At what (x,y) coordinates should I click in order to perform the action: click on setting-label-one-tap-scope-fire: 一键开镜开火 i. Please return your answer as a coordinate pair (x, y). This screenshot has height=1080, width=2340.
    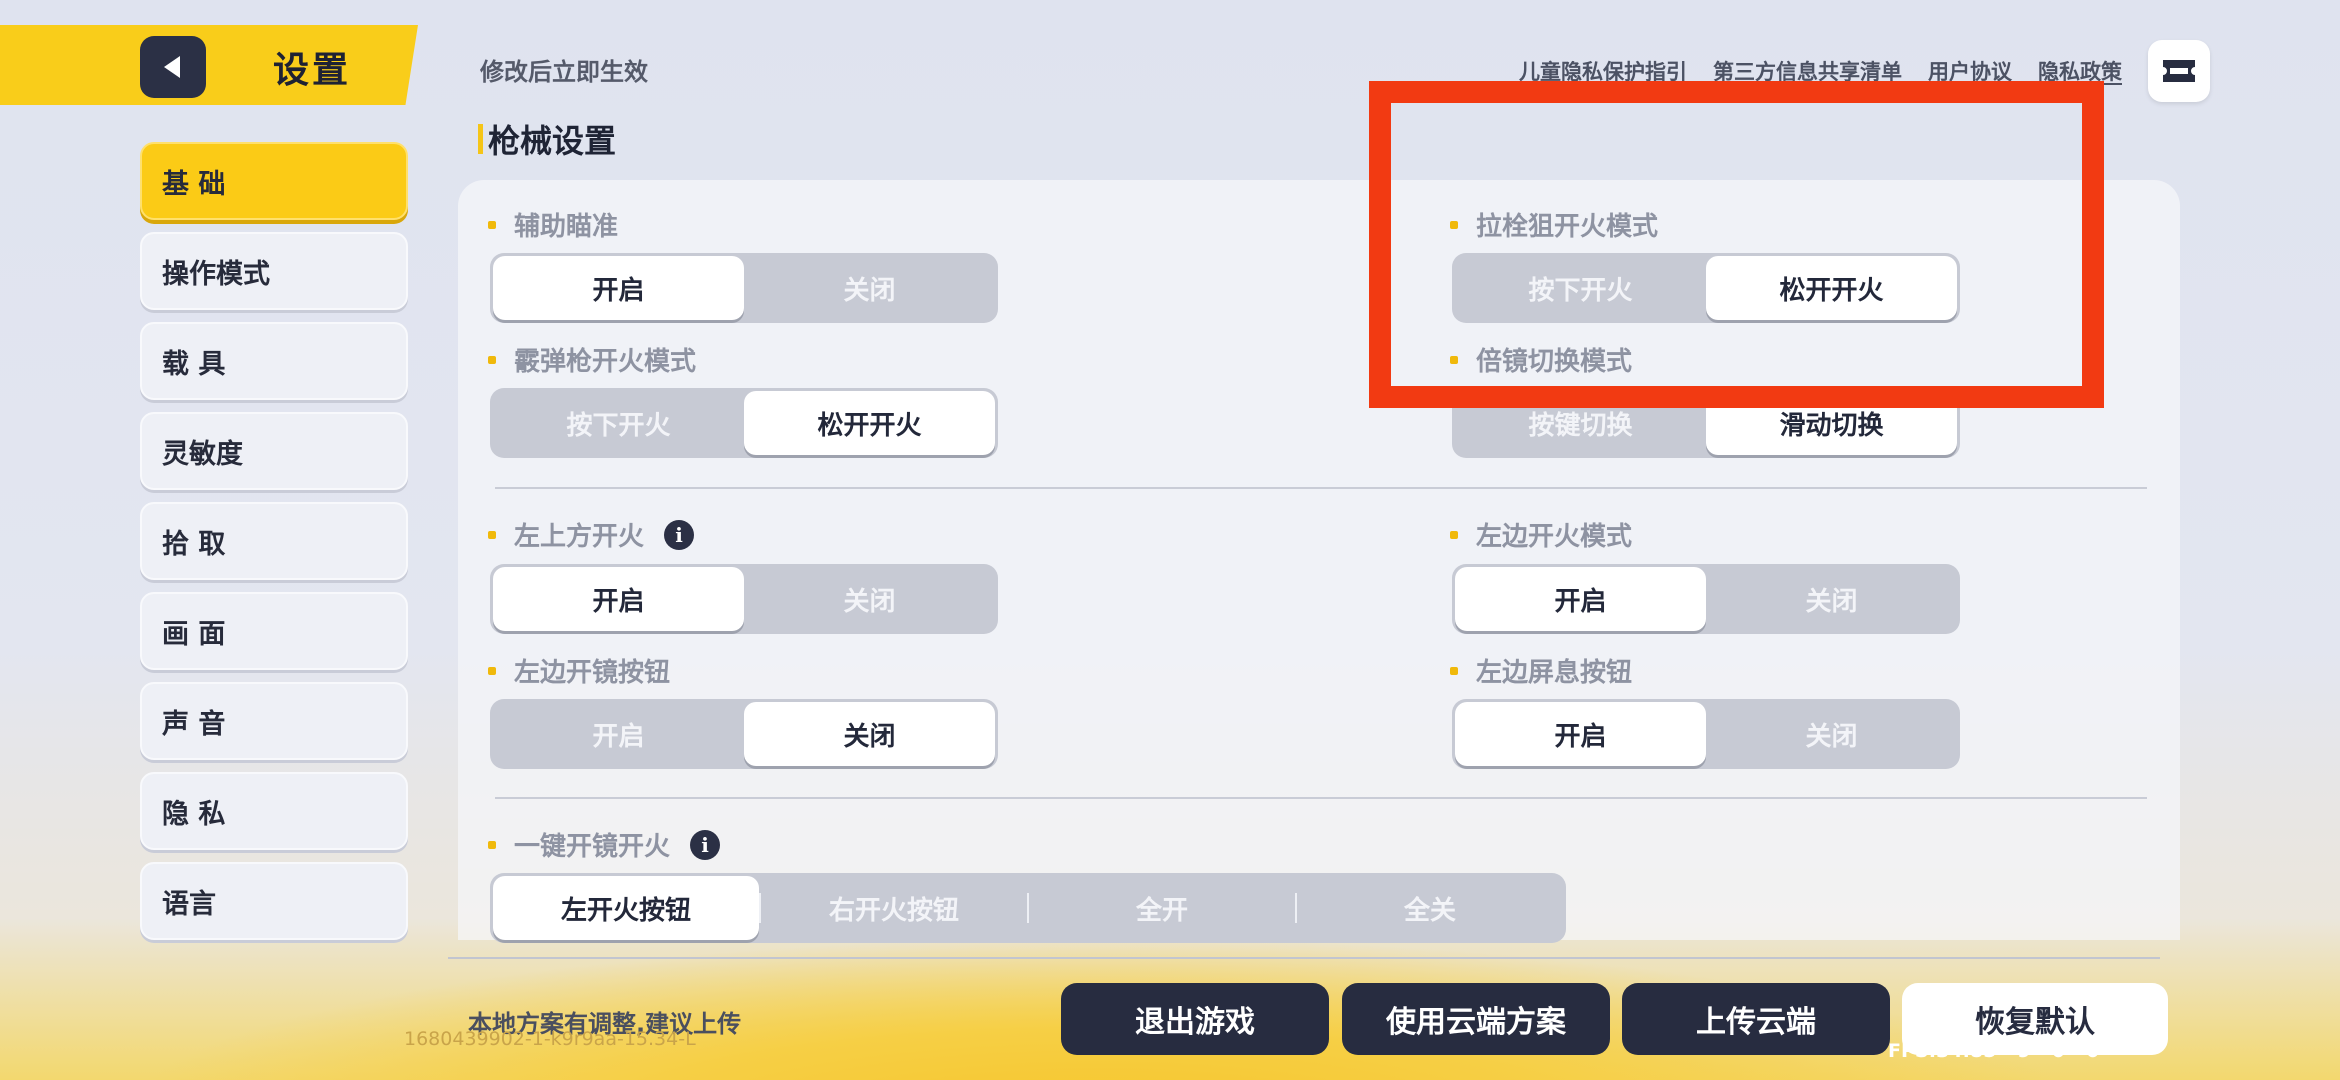
    Looking at the image, I should click on (604, 844).